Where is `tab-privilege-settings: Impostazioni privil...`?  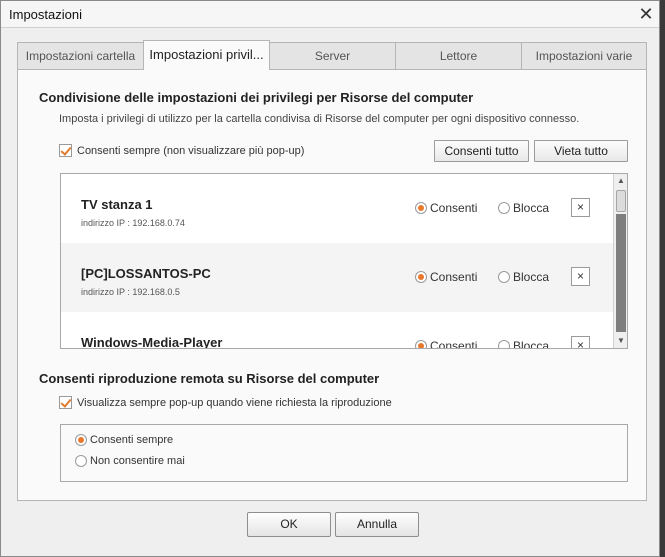
tab-privilege-settings: Impostazioni privil... is located at coordinates (206, 55).